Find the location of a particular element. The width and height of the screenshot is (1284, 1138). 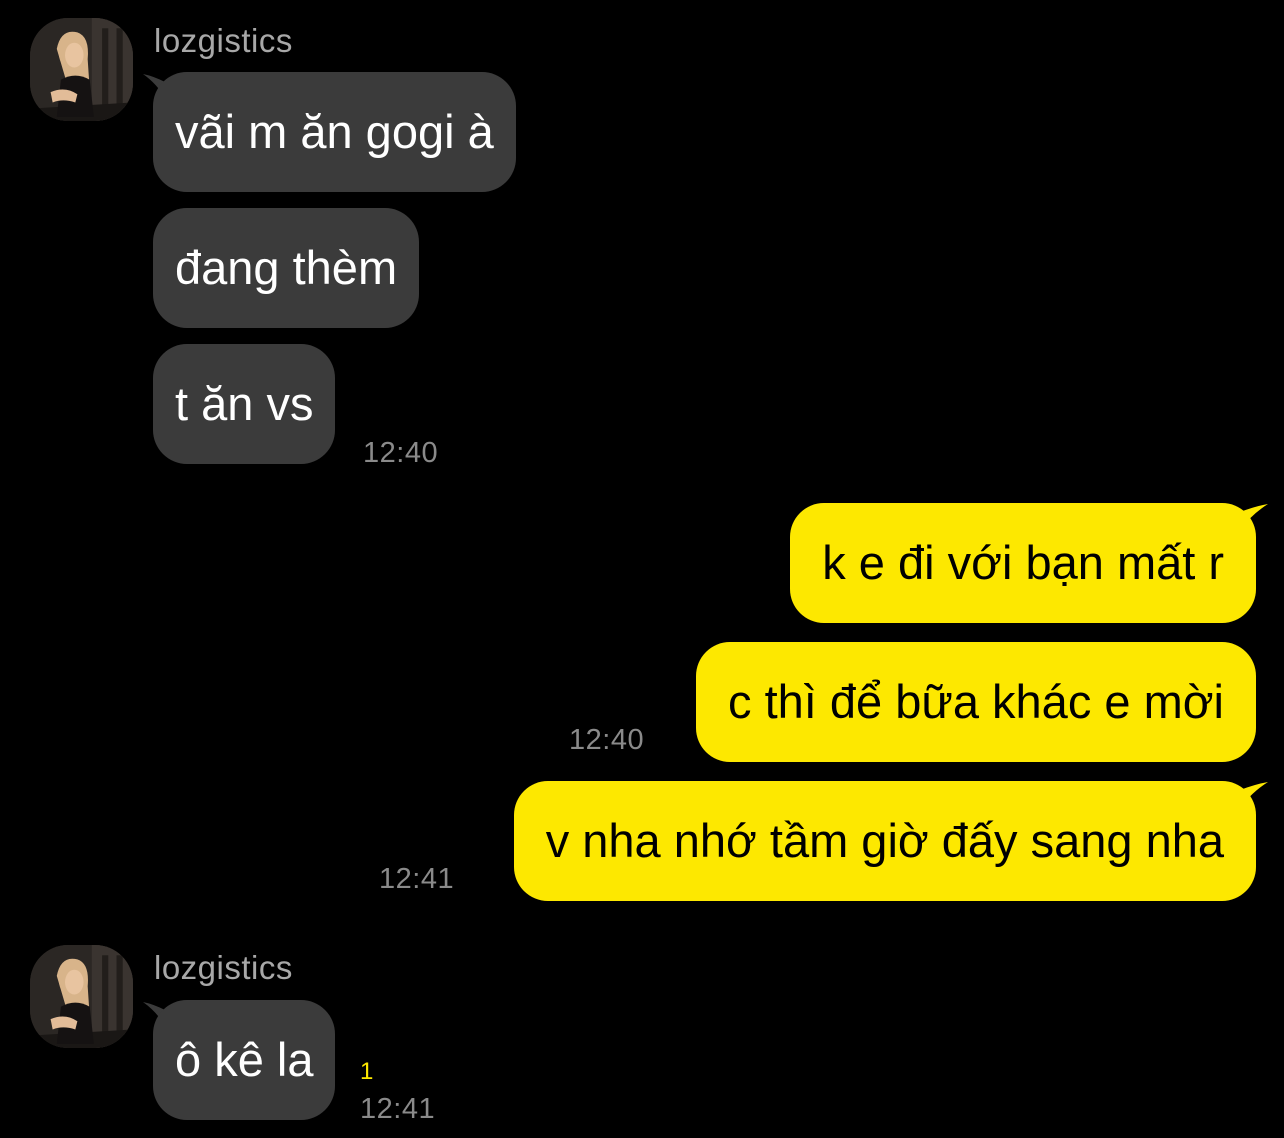

message-text: đang thèm is located at coordinates (286, 267).